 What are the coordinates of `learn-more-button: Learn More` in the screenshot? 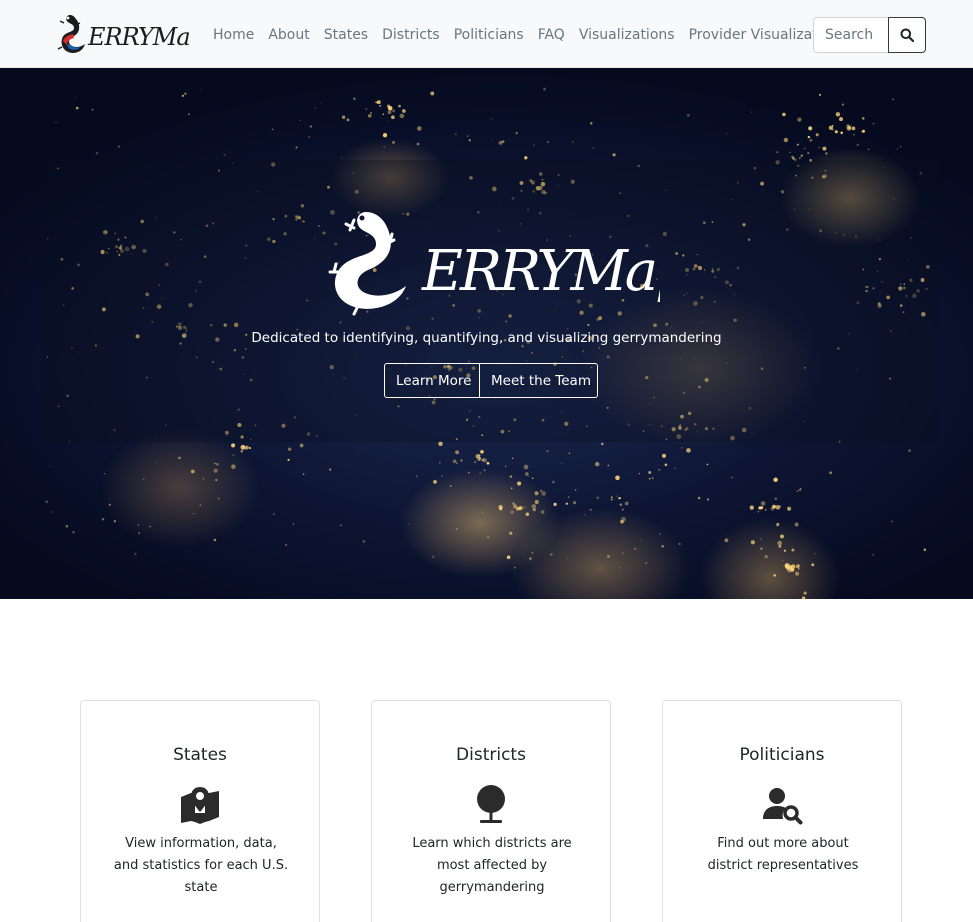 It's located at (432, 380).